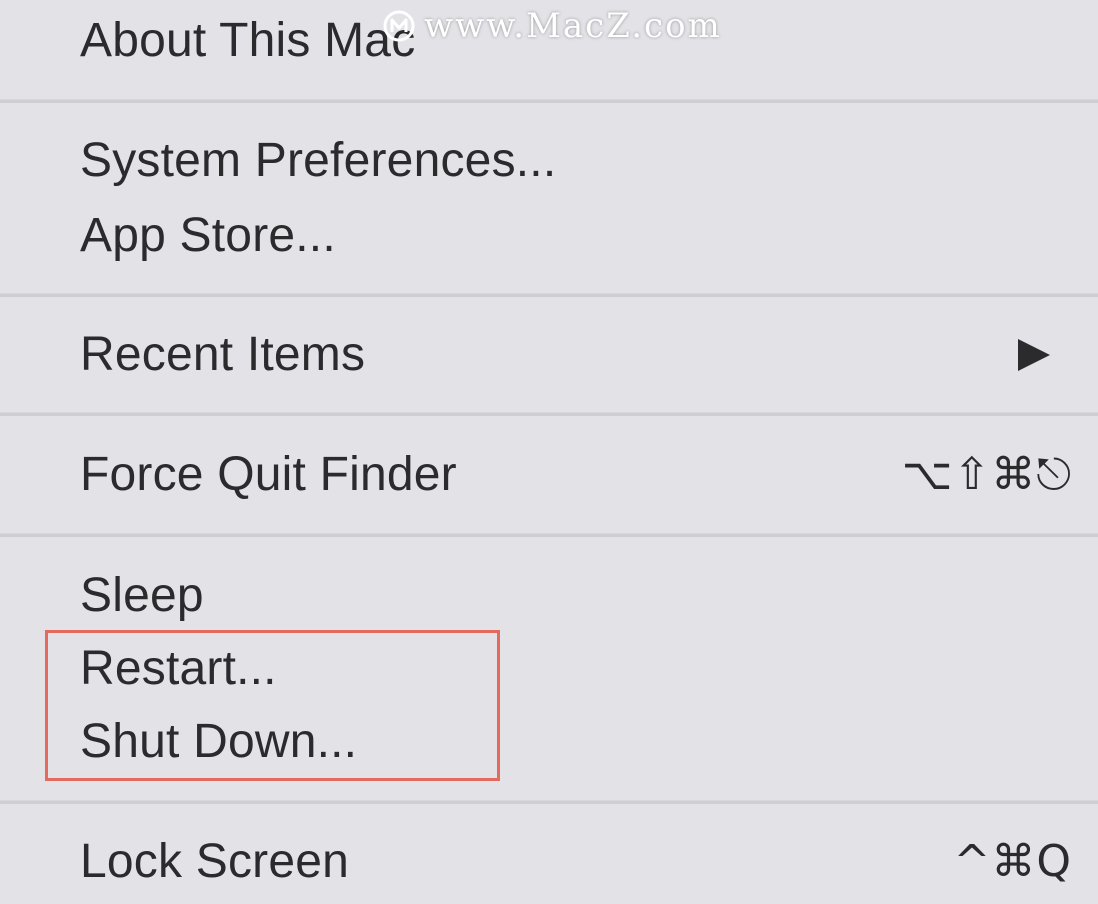 The width and height of the screenshot is (1098, 904). I want to click on menu-item-label: Recent Items, so click(223, 354).